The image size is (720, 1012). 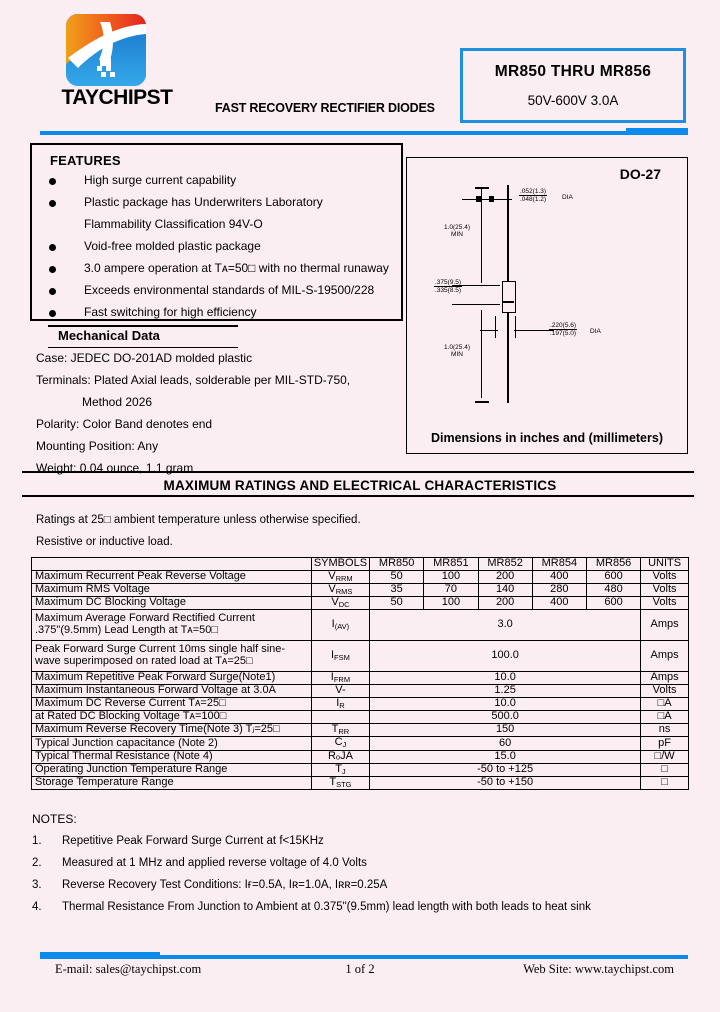 I want to click on param-name: Typical Thermal Resistance (Note 4), so click(x=171, y=756).